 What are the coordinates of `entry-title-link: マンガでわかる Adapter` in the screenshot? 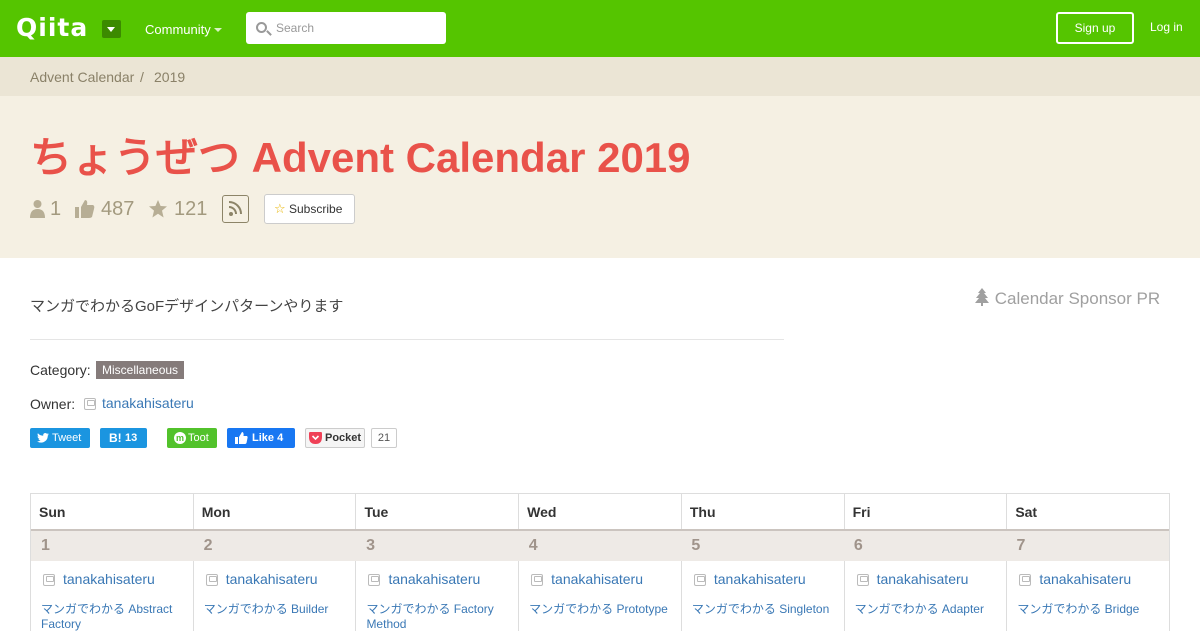 It's located at (927, 609).